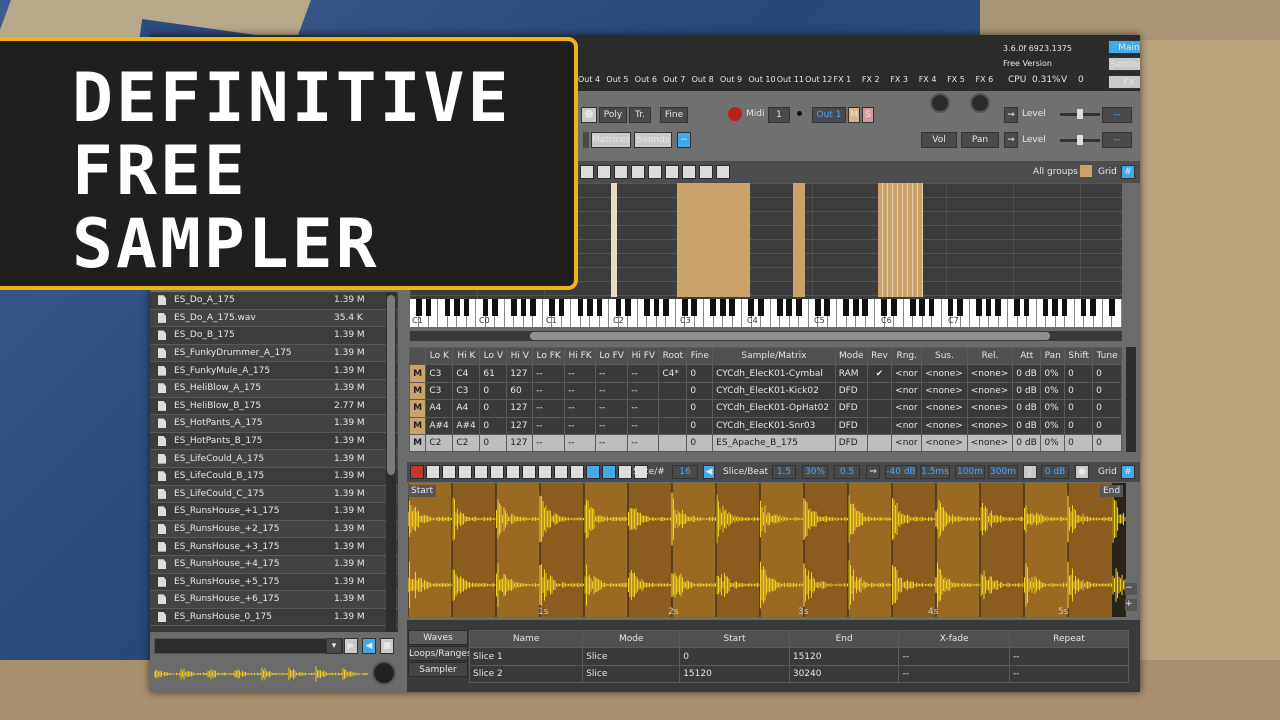  I want to click on matrices-tab: Matrices, so click(611, 140).